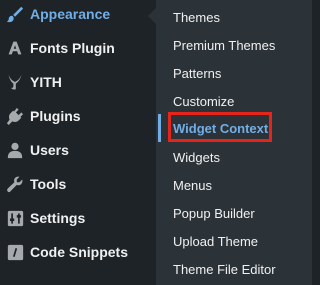 This screenshot has height=285, width=320. I want to click on code-icon, so click(15, 252).